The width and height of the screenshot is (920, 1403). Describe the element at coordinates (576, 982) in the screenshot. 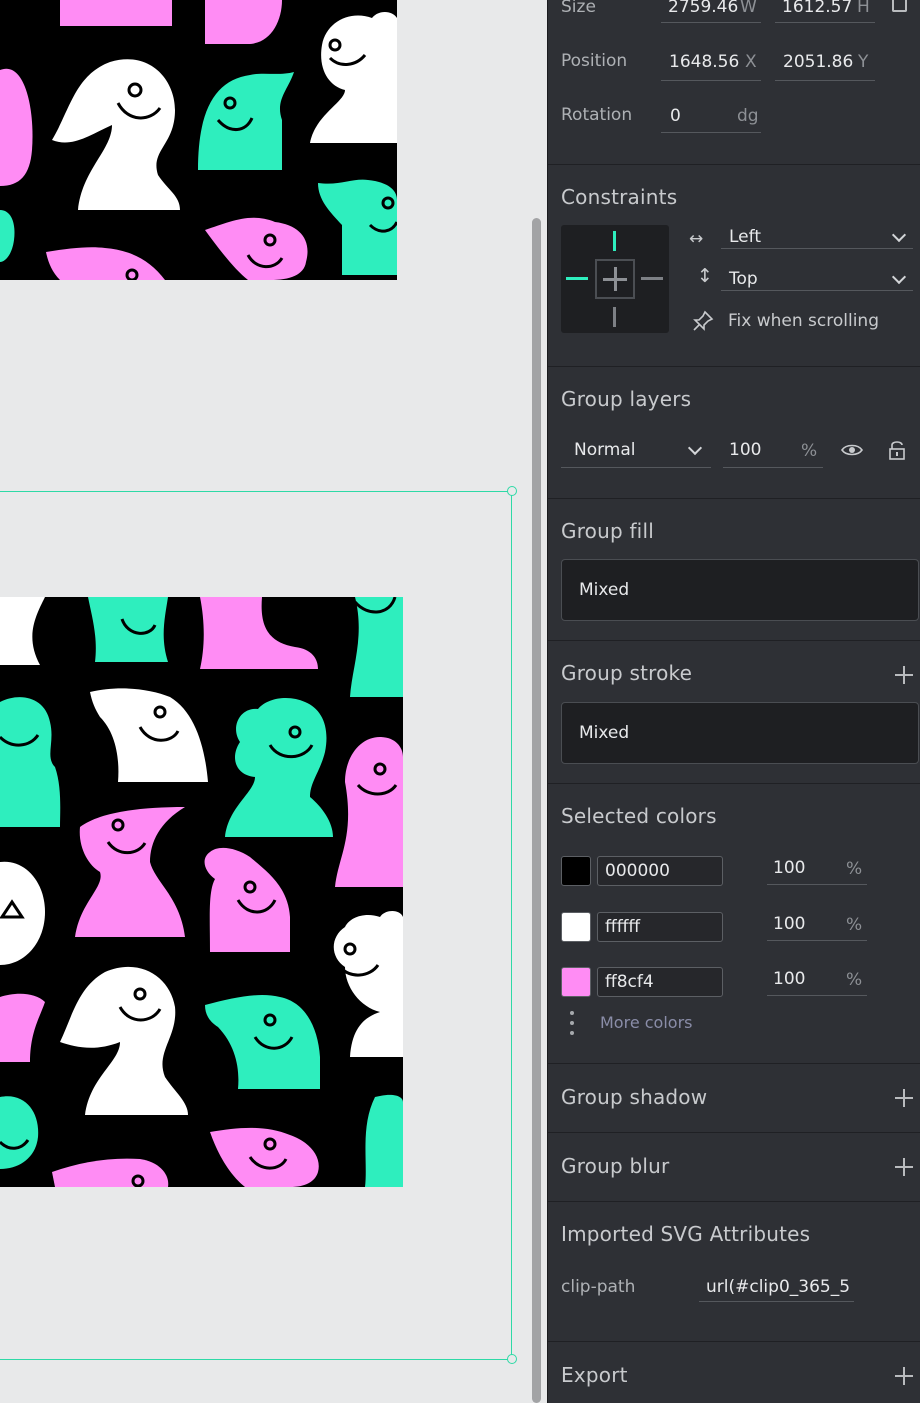

I see `color-swatch-pink` at that location.